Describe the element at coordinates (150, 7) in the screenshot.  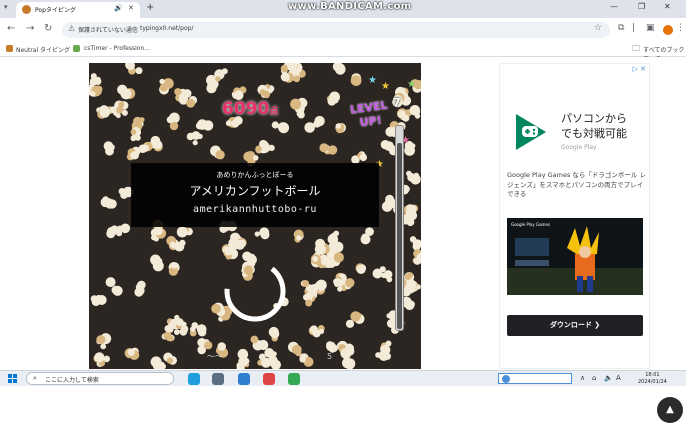
I see `new-tab-button: +` at that location.